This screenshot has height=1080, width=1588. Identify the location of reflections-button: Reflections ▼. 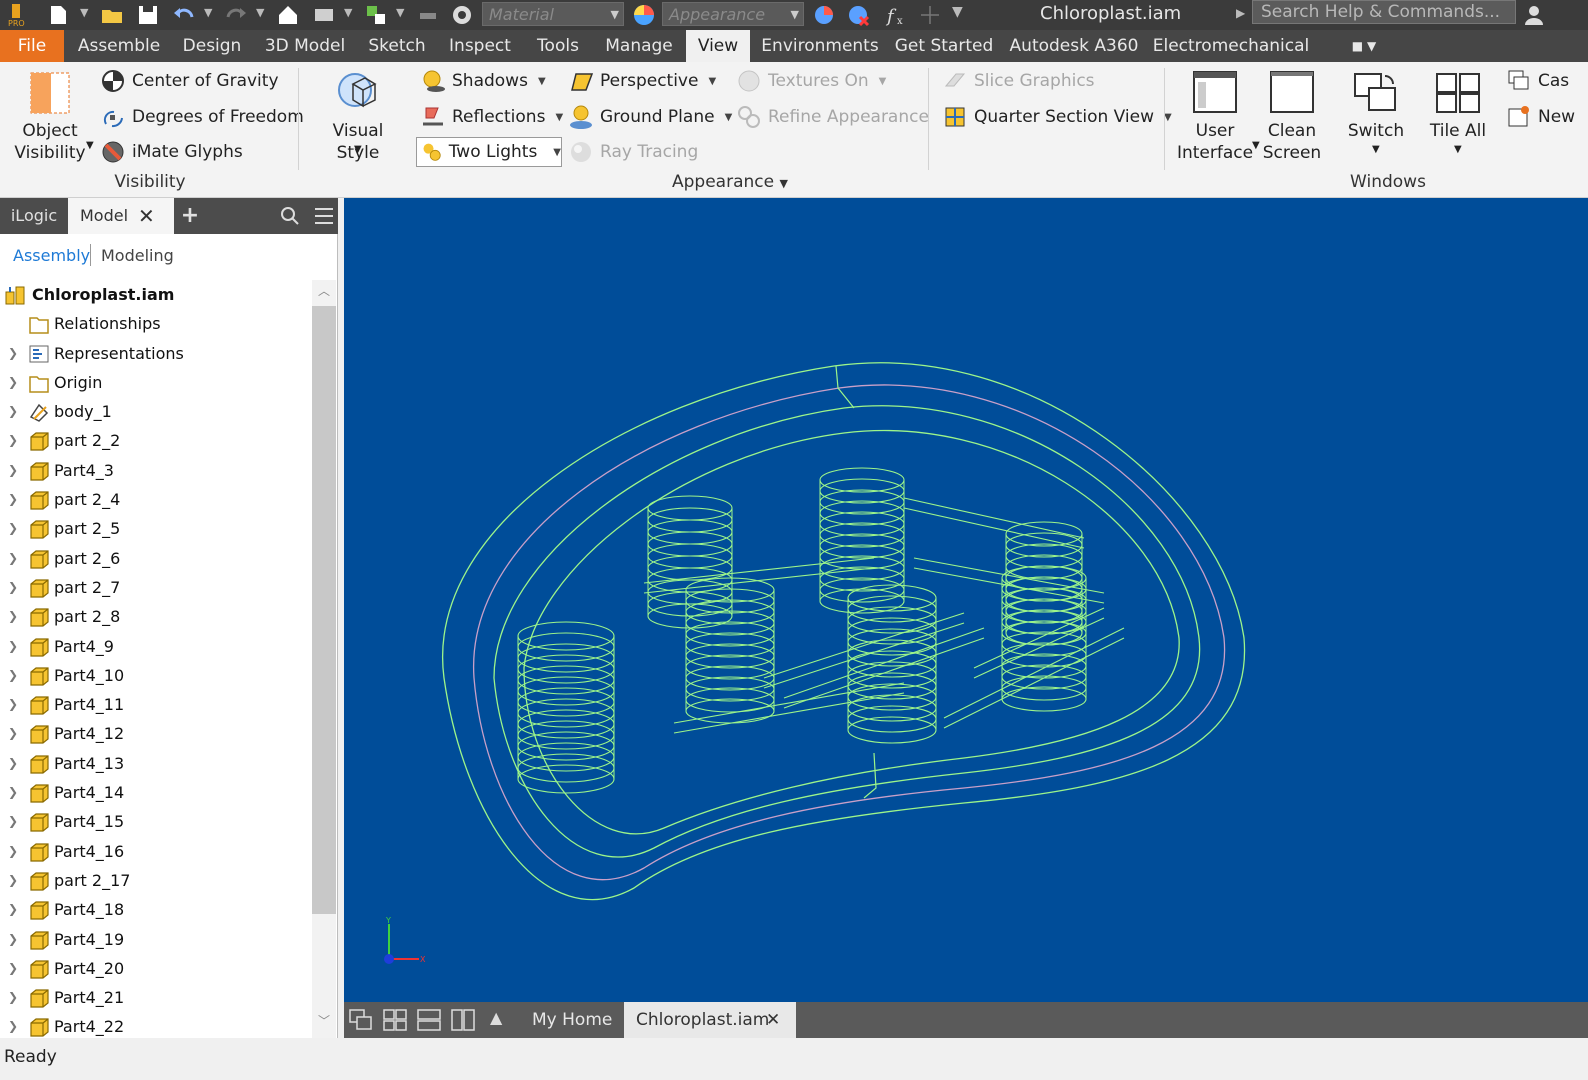
(491, 117).